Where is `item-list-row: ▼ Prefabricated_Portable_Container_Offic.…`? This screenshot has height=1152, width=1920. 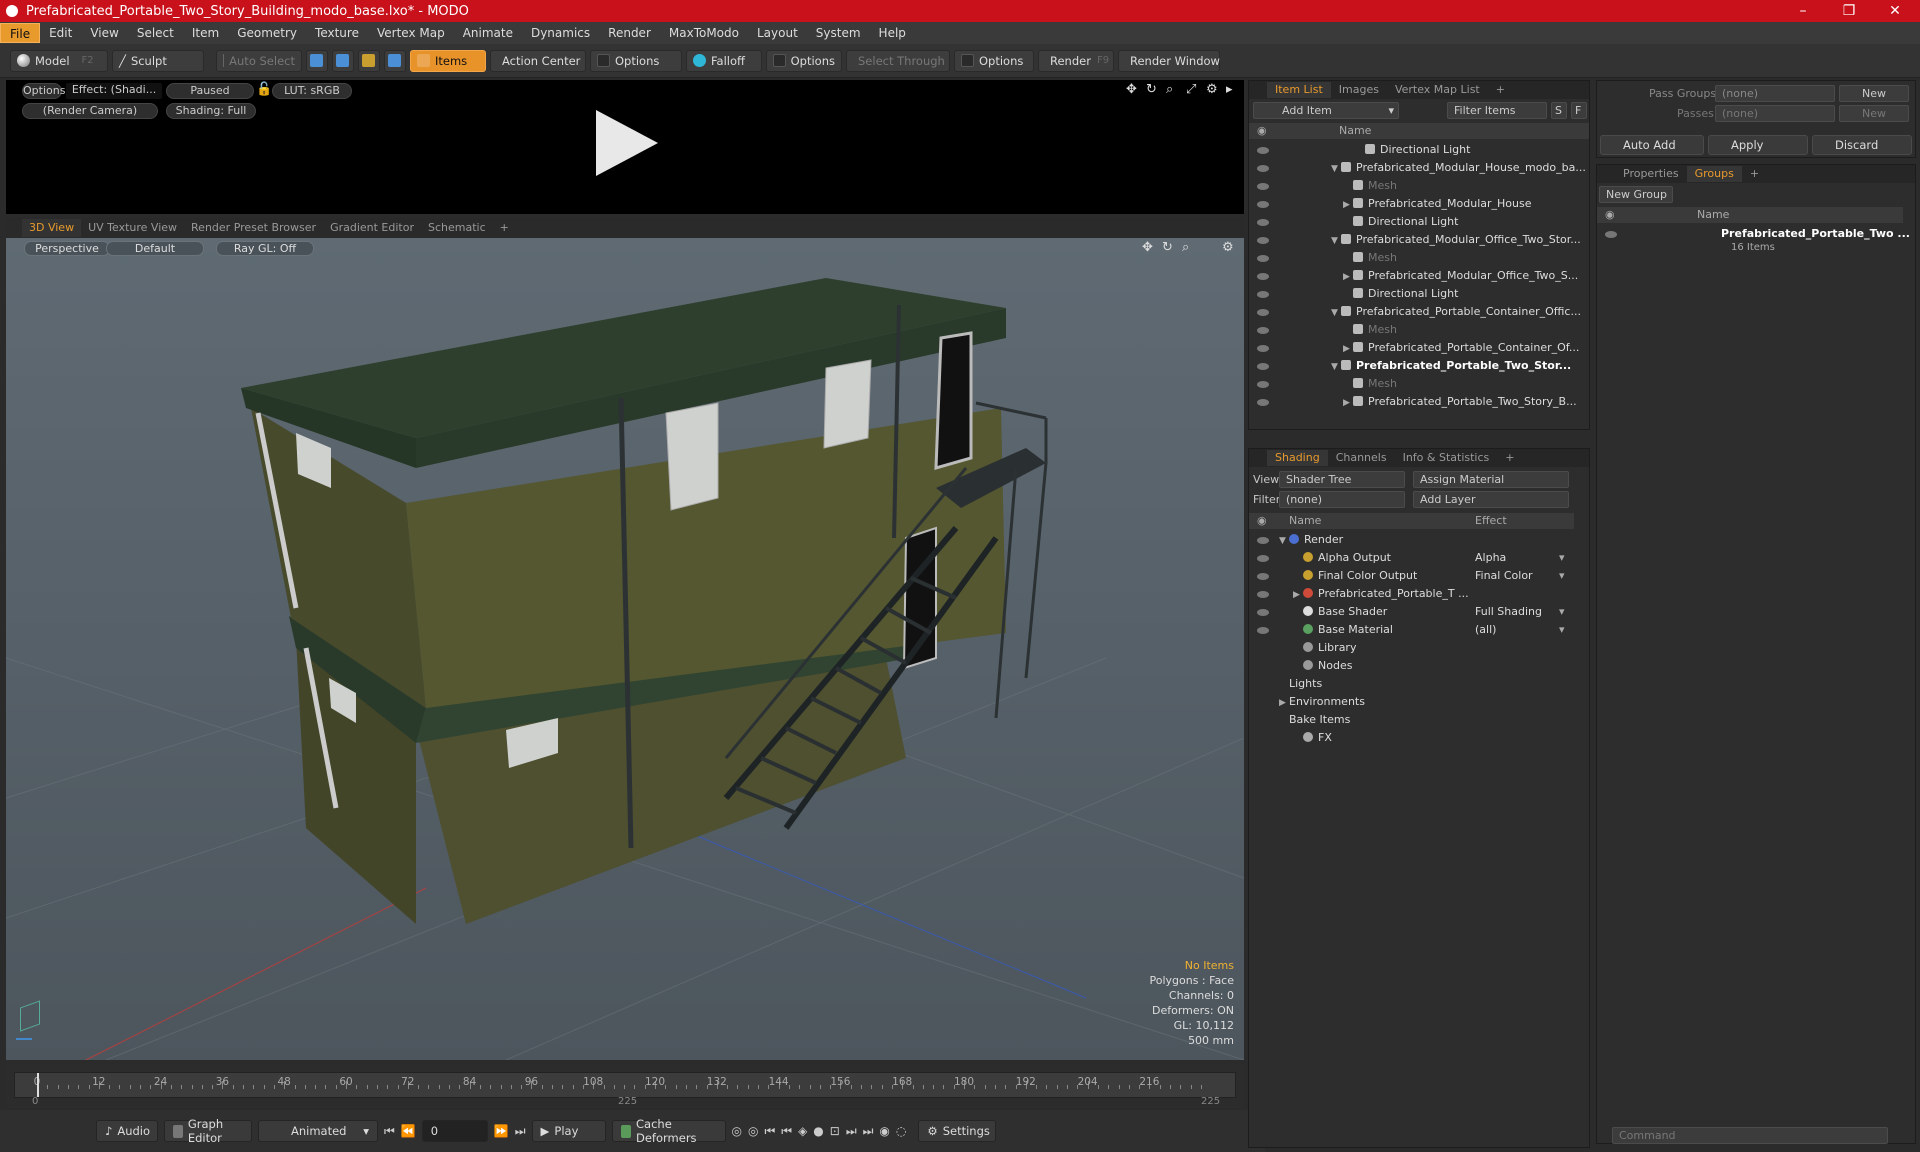 item-list-row: ▼ Prefabricated_Portable_Container_Offic.… is located at coordinates (1415, 312).